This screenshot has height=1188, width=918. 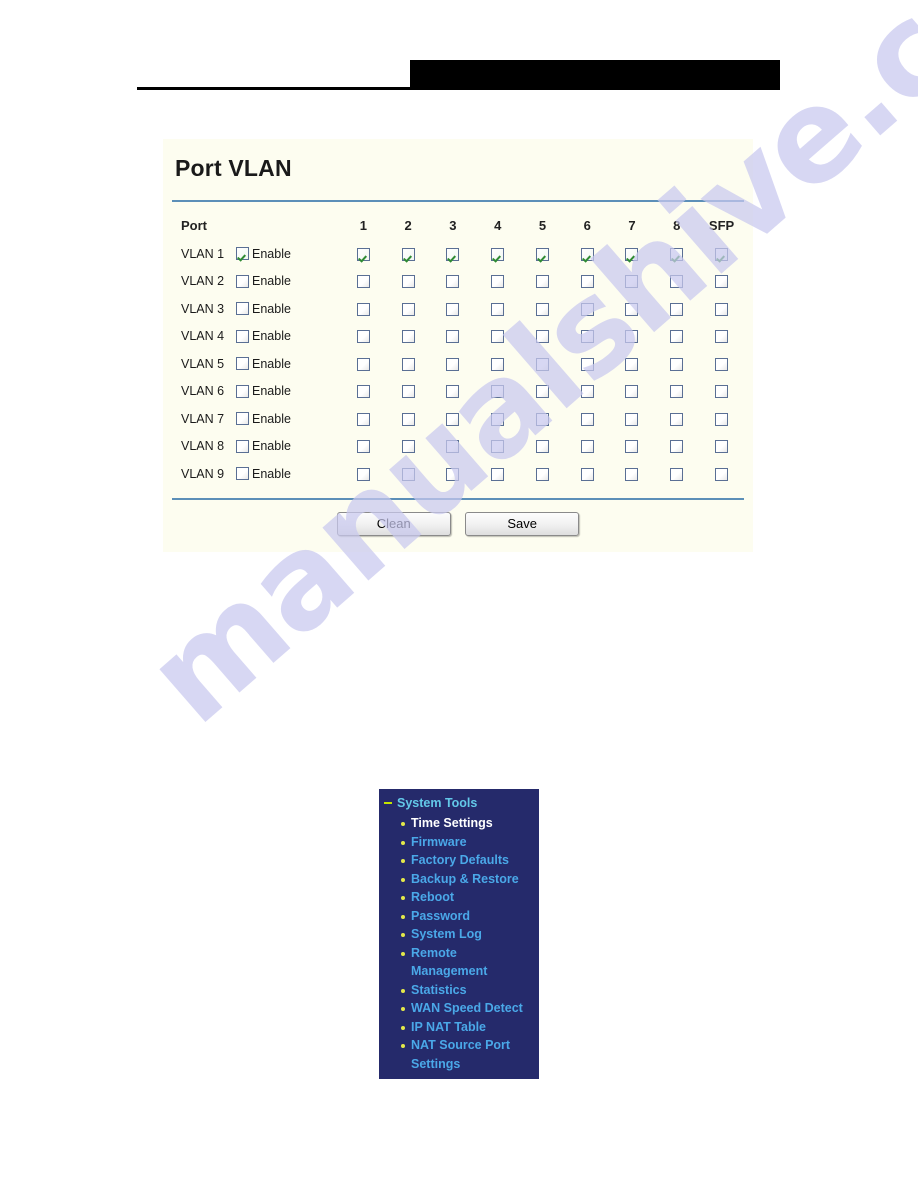 What do you see at coordinates (459, 1027) in the screenshot?
I see `nav-item-ip-nat-table: IP NAT Table` at bounding box center [459, 1027].